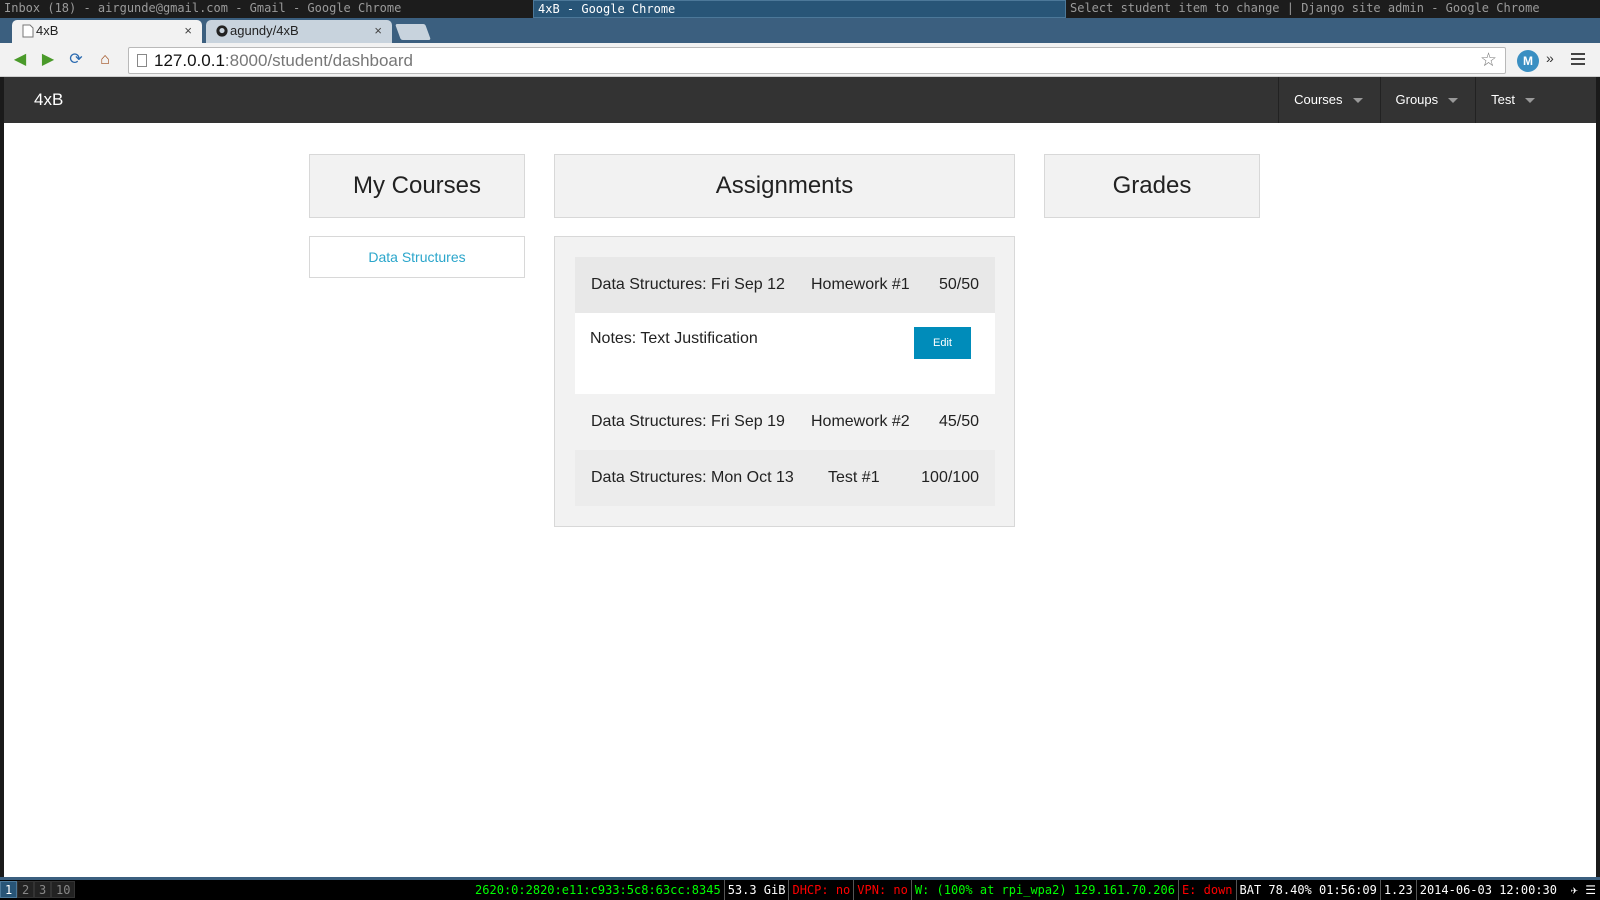 The image size is (1600, 900). I want to click on assignment-title: Test #1, so click(854, 477).